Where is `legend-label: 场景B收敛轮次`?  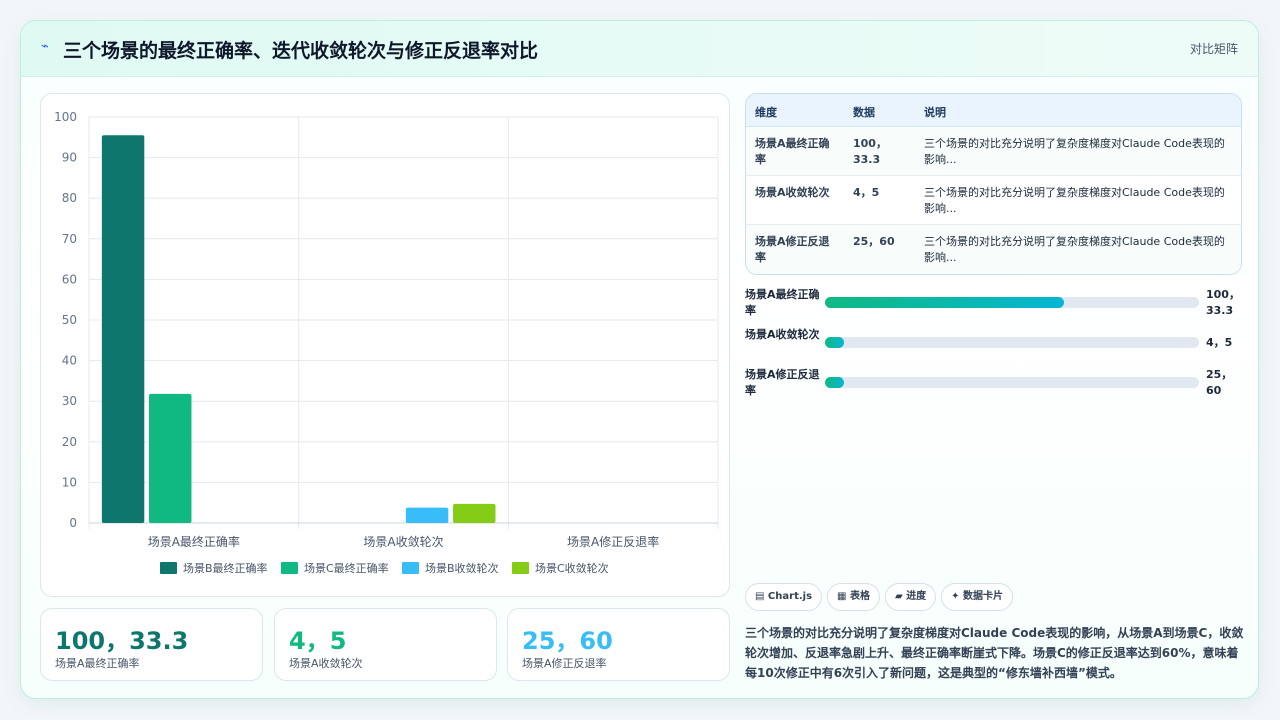
legend-label: 场景B收敛轮次 is located at coordinates (462, 568).